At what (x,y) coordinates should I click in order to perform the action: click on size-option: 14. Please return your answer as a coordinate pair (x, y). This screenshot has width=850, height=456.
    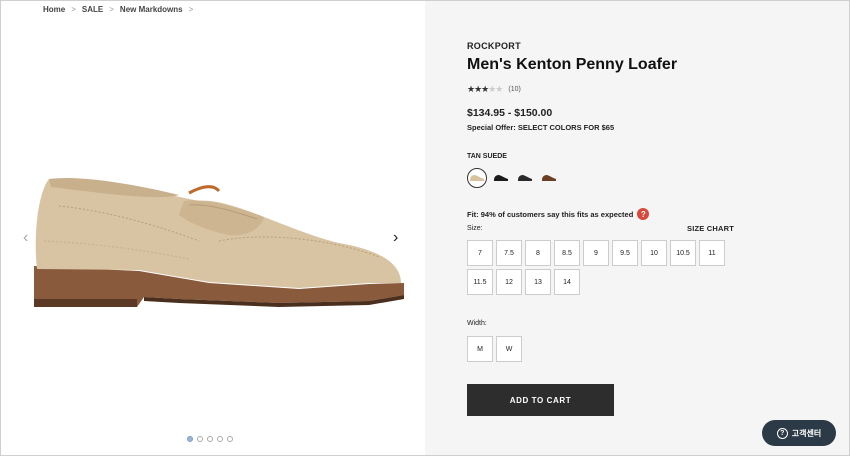
    Looking at the image, I should click on (567, 282).